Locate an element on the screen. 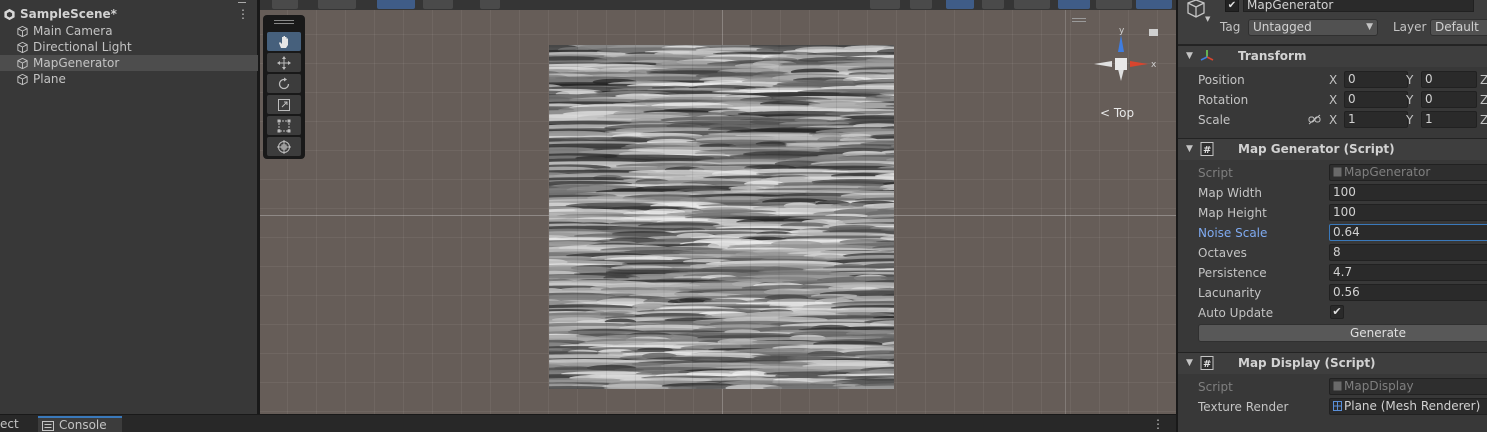 Image resolution: width=1487 pixels, height=432 pixels. rotate-icon is located at coordinates (284, 83).